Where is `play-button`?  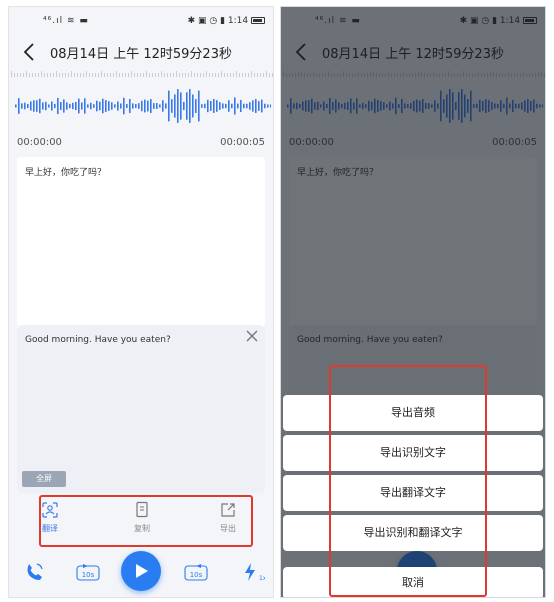 play-button is located at coordinates (141, 571).